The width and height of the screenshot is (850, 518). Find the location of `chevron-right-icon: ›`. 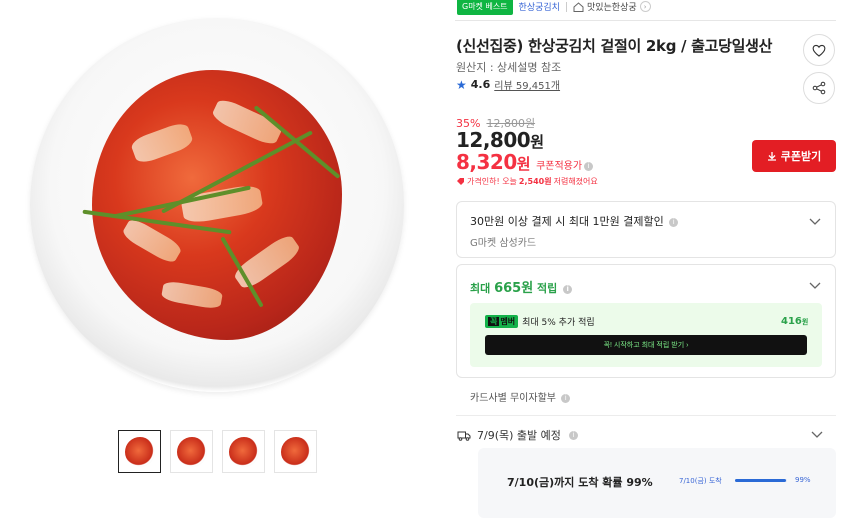

chevron-right-icon: › is located at coordinates (645, 6).